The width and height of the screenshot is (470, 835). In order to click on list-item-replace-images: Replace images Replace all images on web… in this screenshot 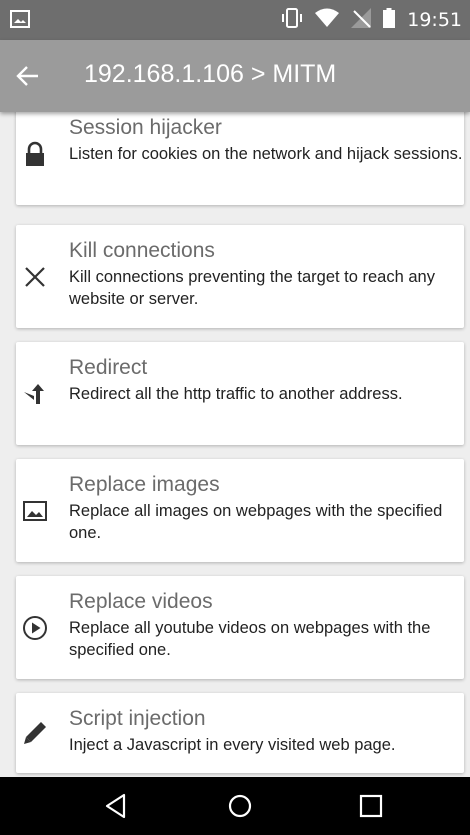, I will do `click(240, 510)`.